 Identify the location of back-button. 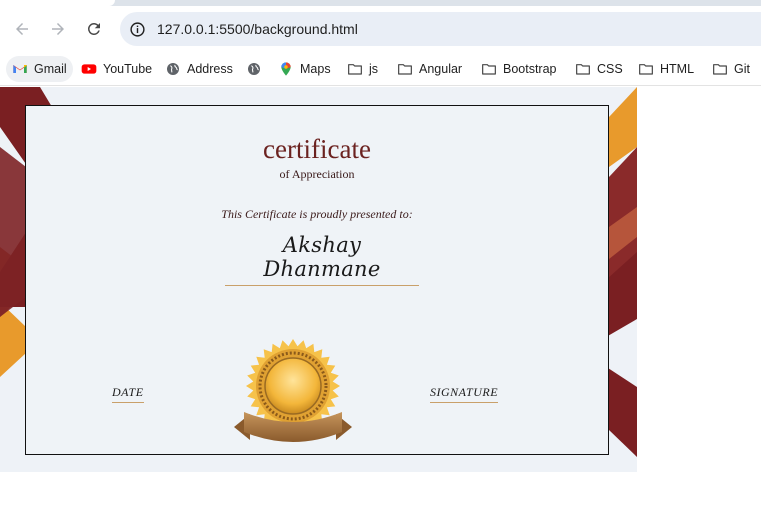
(22, 29).